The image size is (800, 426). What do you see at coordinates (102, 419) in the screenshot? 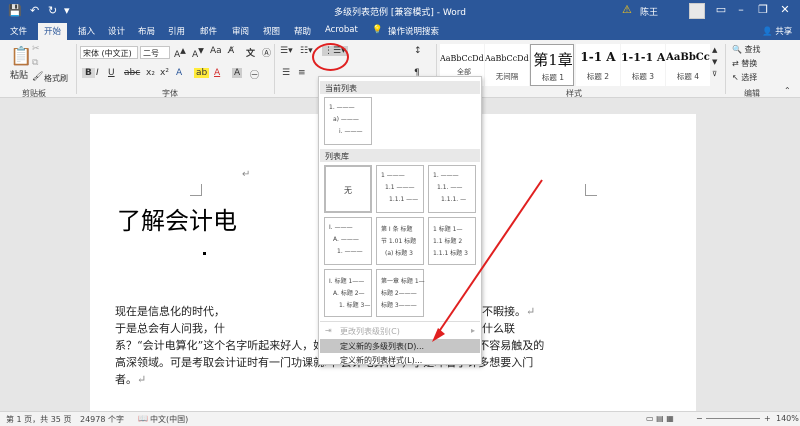
I see `word-count: 24978 个字` at bounding box center [102, 419].